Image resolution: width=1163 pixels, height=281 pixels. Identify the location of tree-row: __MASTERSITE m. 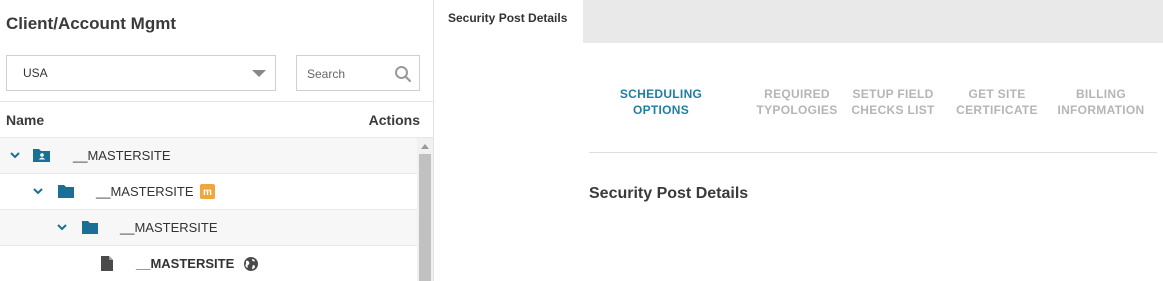
(208, 192).